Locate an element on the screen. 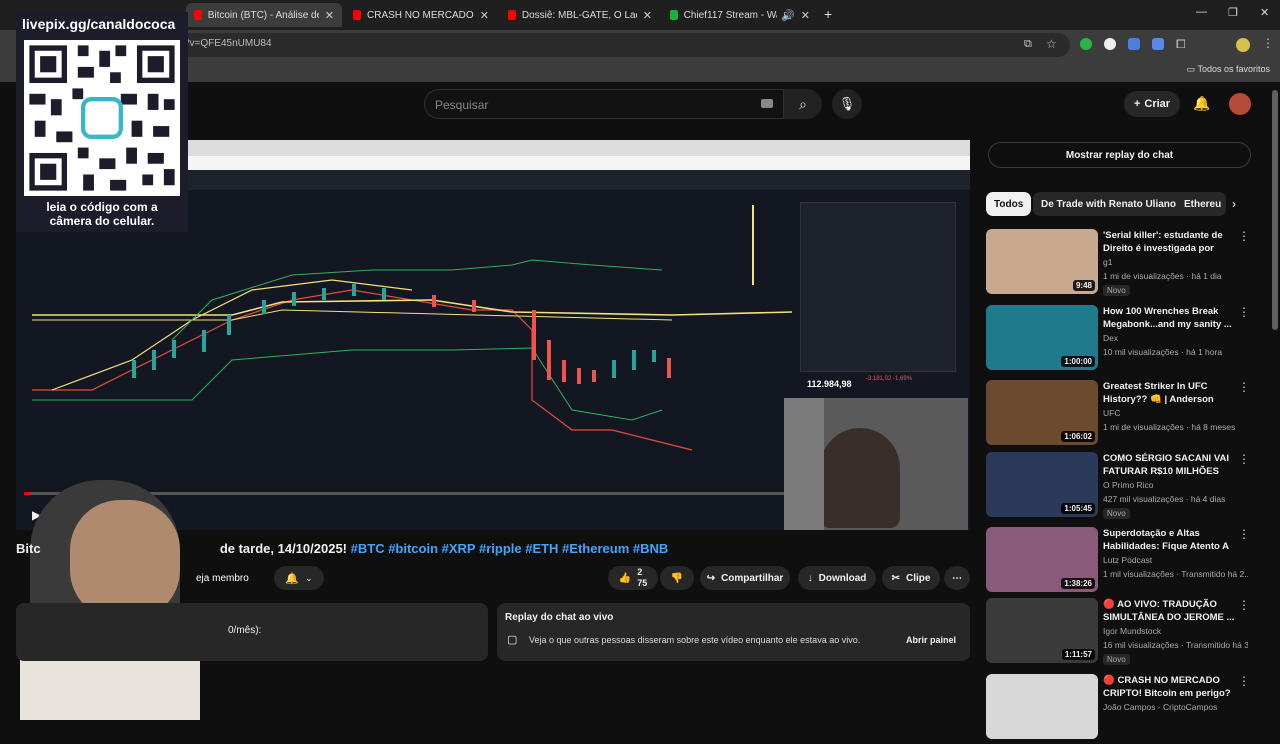 Image resolution: width=1280 pixels, height=744 pixels. chip-ethereum: Ethereu is located at coordinates (1201, 204).